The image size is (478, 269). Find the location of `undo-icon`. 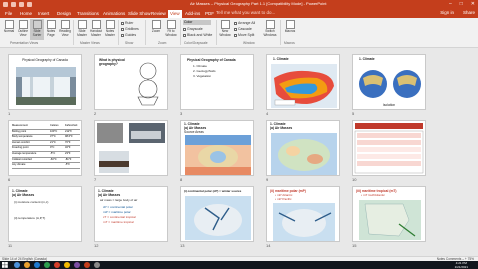

undo-icon is located at coordinates (13, 4).